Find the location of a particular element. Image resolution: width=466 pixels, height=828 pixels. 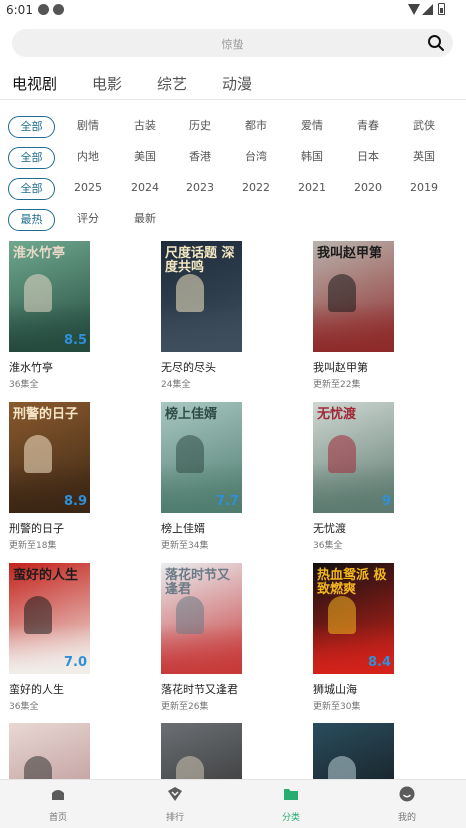

tab-tv-series: 电视剧 is located at coordinates (34, 83).